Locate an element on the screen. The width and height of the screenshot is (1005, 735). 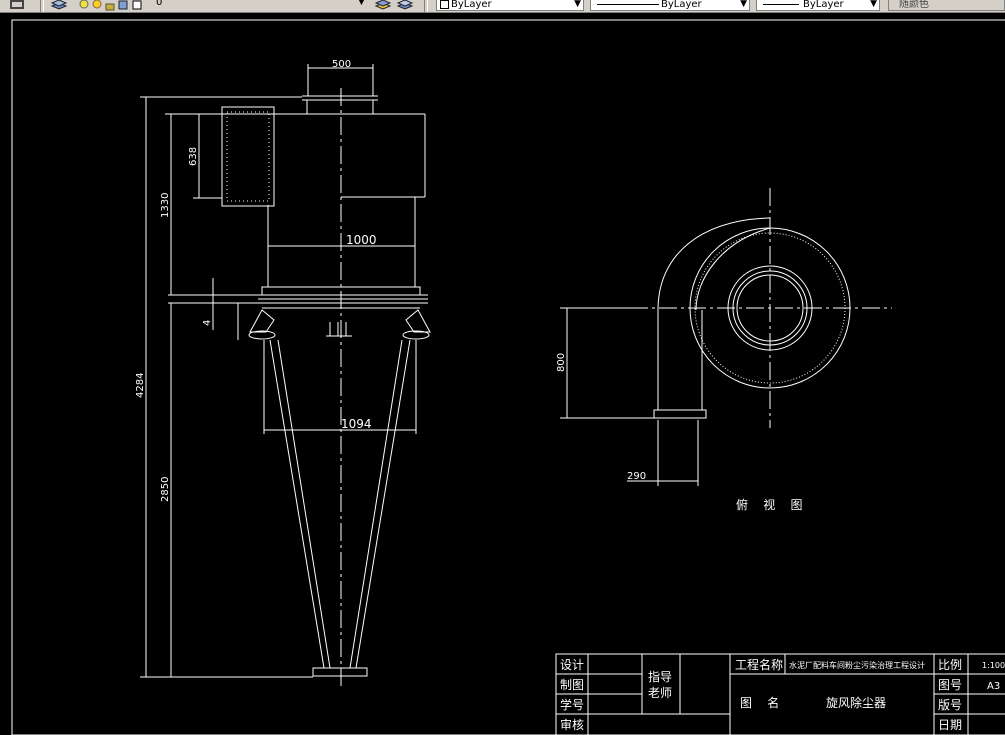
color-swatch-icon is located at coordinates (444, 4).